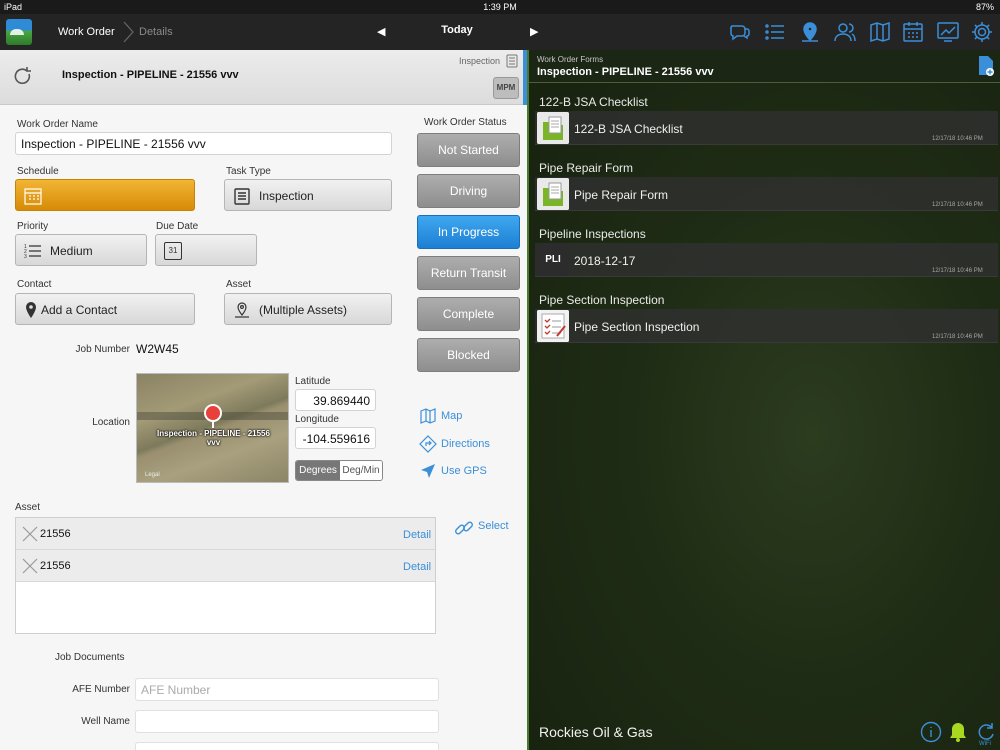  I want to click on map-pin-label: Inspection - PIPELINE - 21556 vvv, so click(213, 438).